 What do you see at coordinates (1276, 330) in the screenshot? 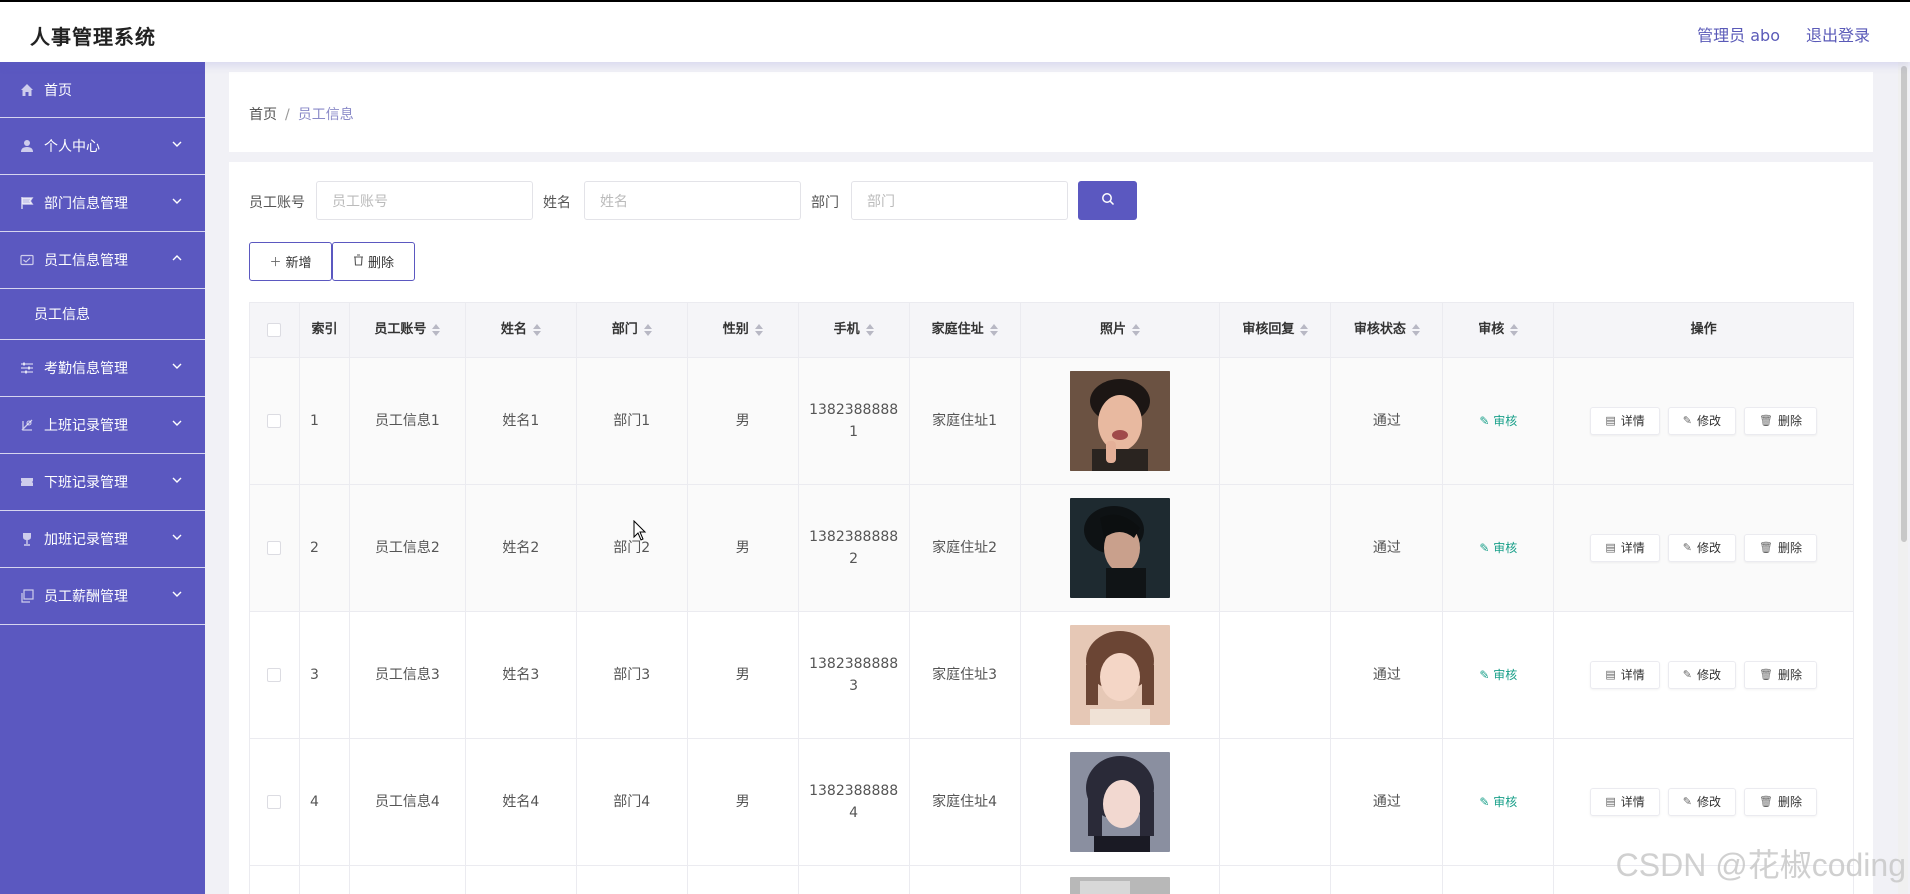
I see `header-reply: 审核回复` at bounding box center [1276, 330].